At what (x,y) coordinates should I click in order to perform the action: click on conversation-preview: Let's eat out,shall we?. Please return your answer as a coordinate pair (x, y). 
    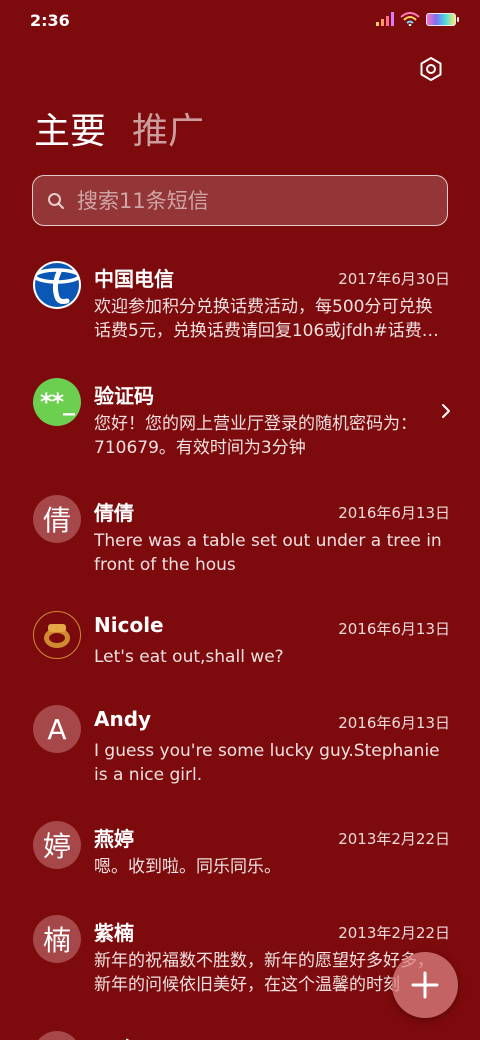
    Looking at the image, I should click on (189, 657).